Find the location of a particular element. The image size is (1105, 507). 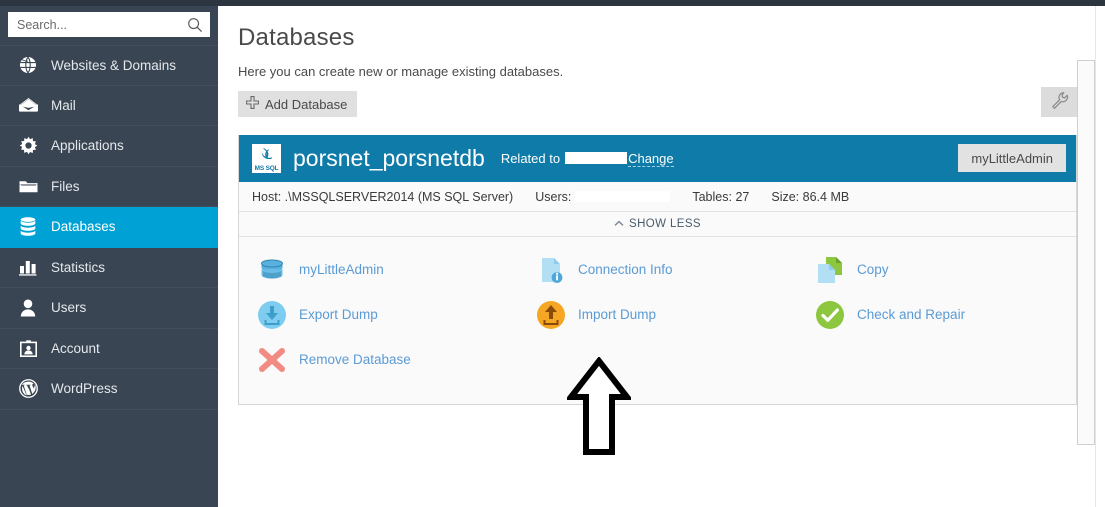

copy-pages-icon is located at coordinates (830, 270).